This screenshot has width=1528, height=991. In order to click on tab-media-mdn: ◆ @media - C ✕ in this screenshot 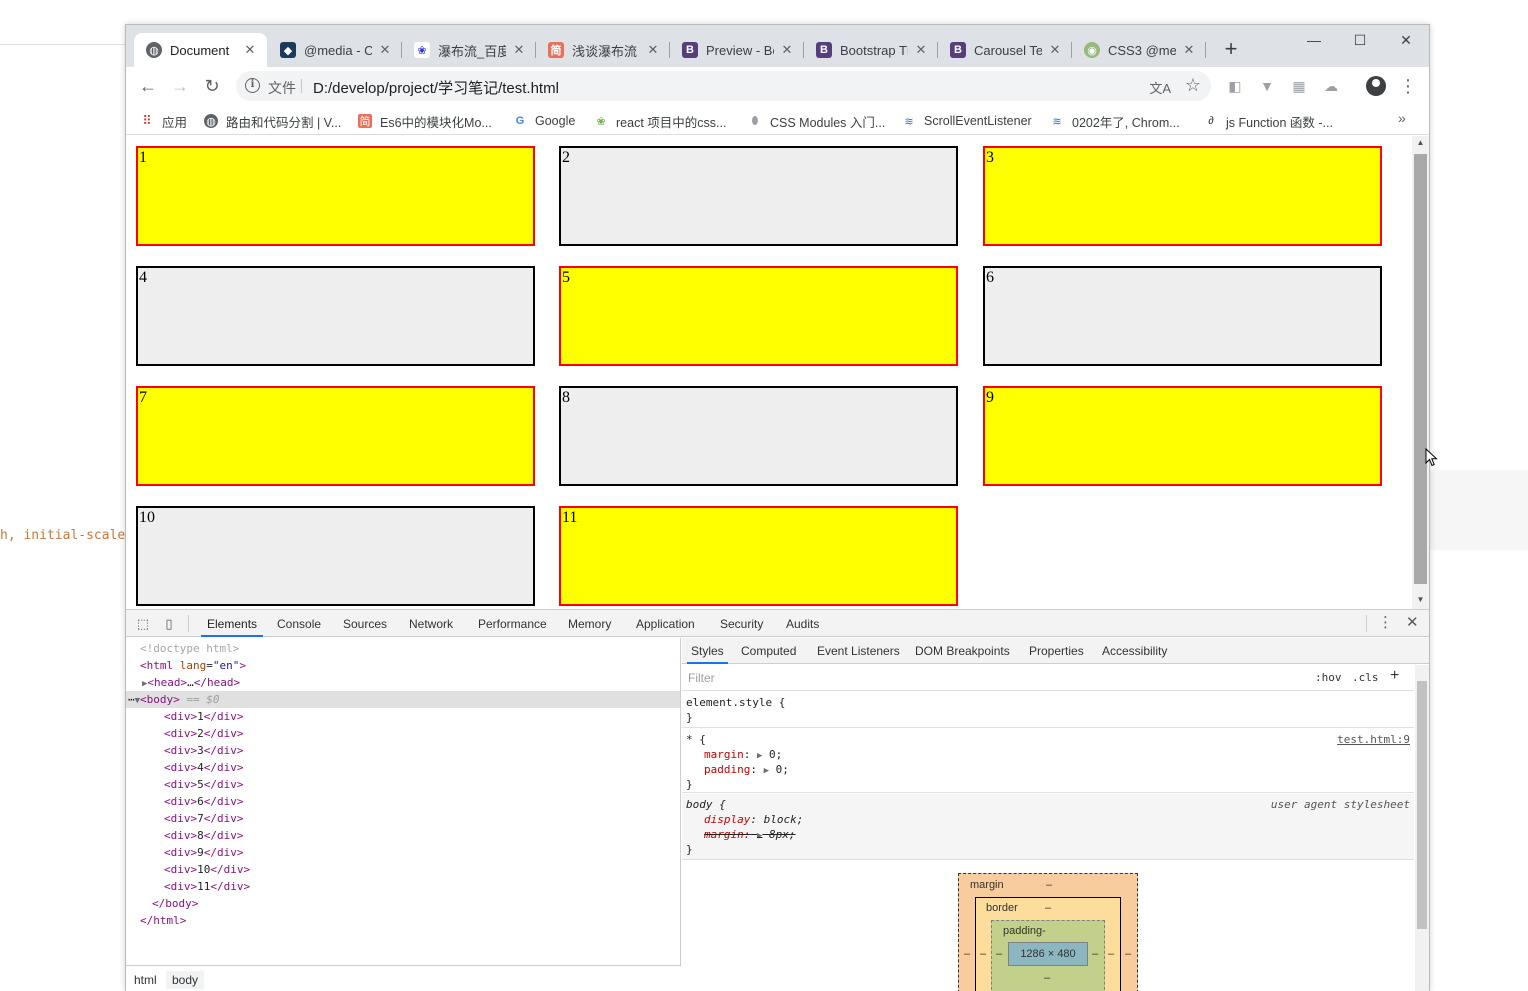, I will do `click(335, 50)`.